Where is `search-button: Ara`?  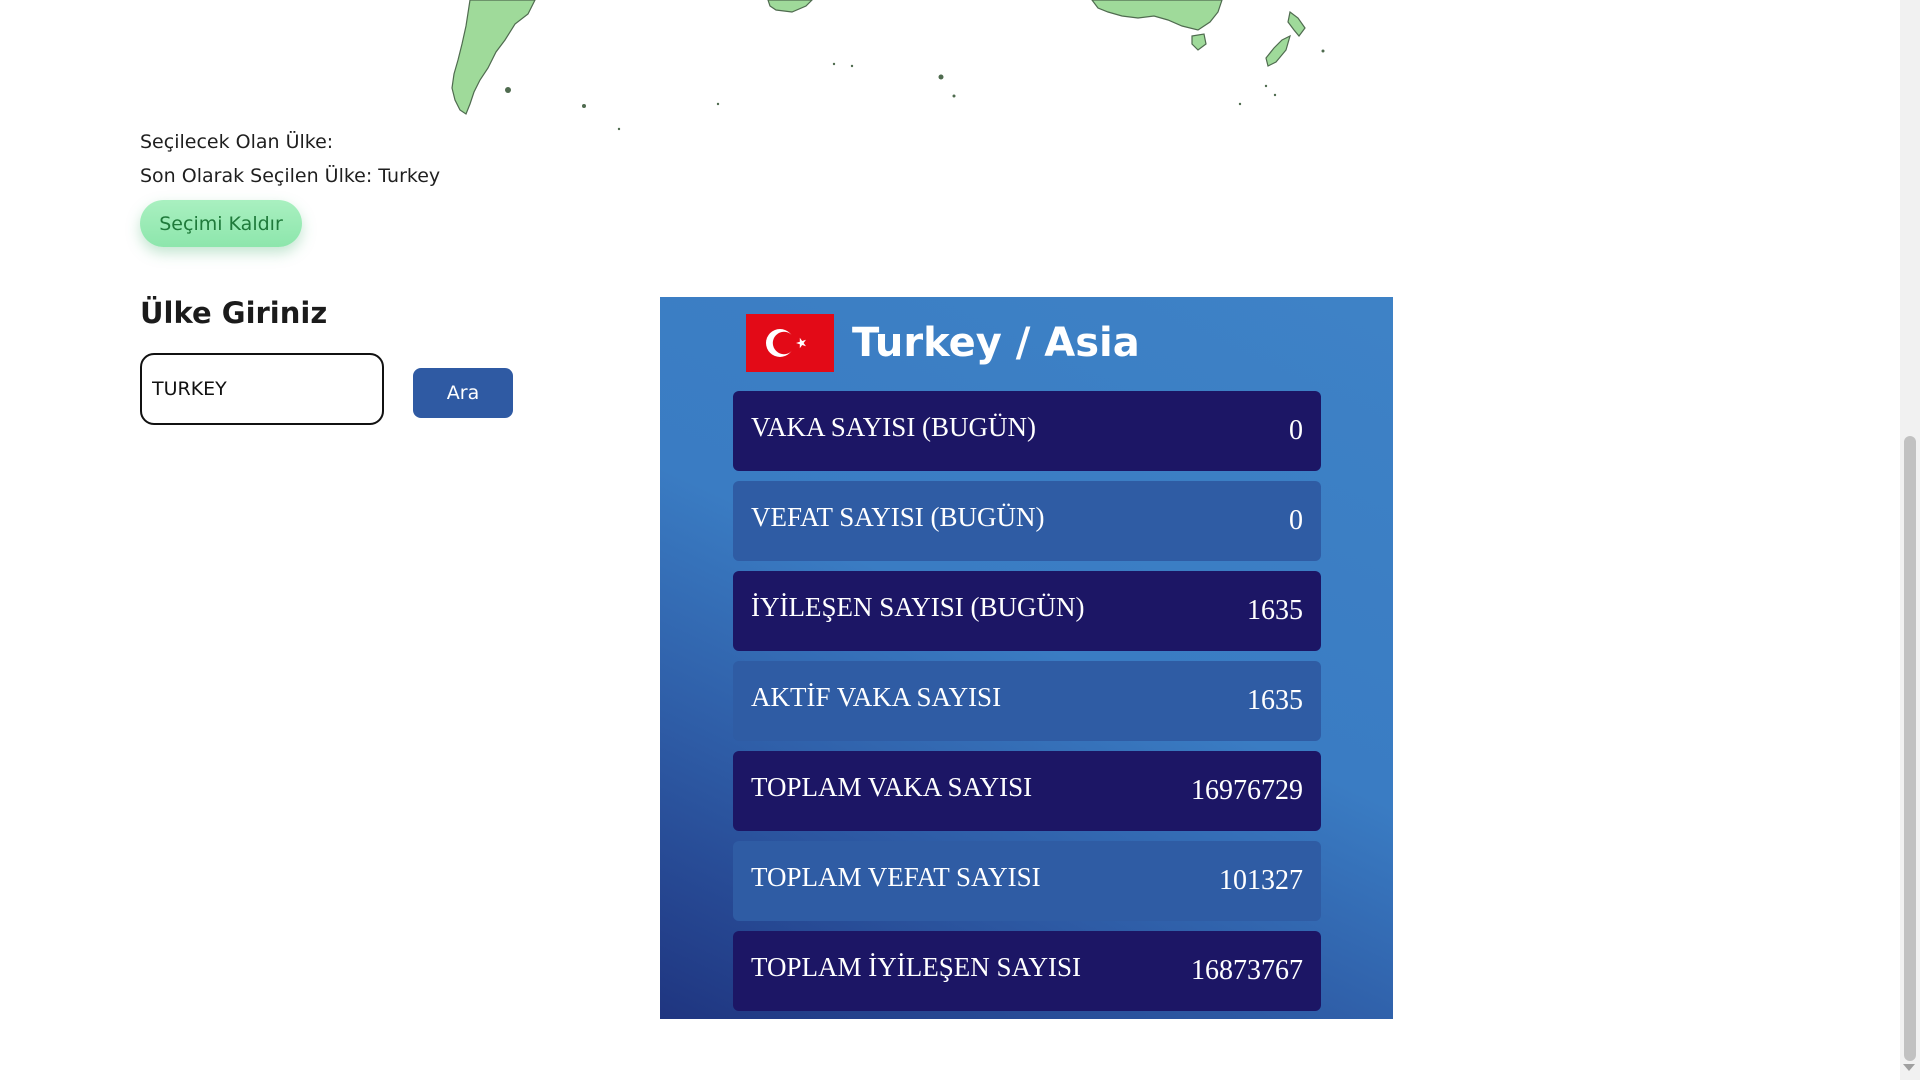
search-button: Ara is located at coordinates (463, 393).